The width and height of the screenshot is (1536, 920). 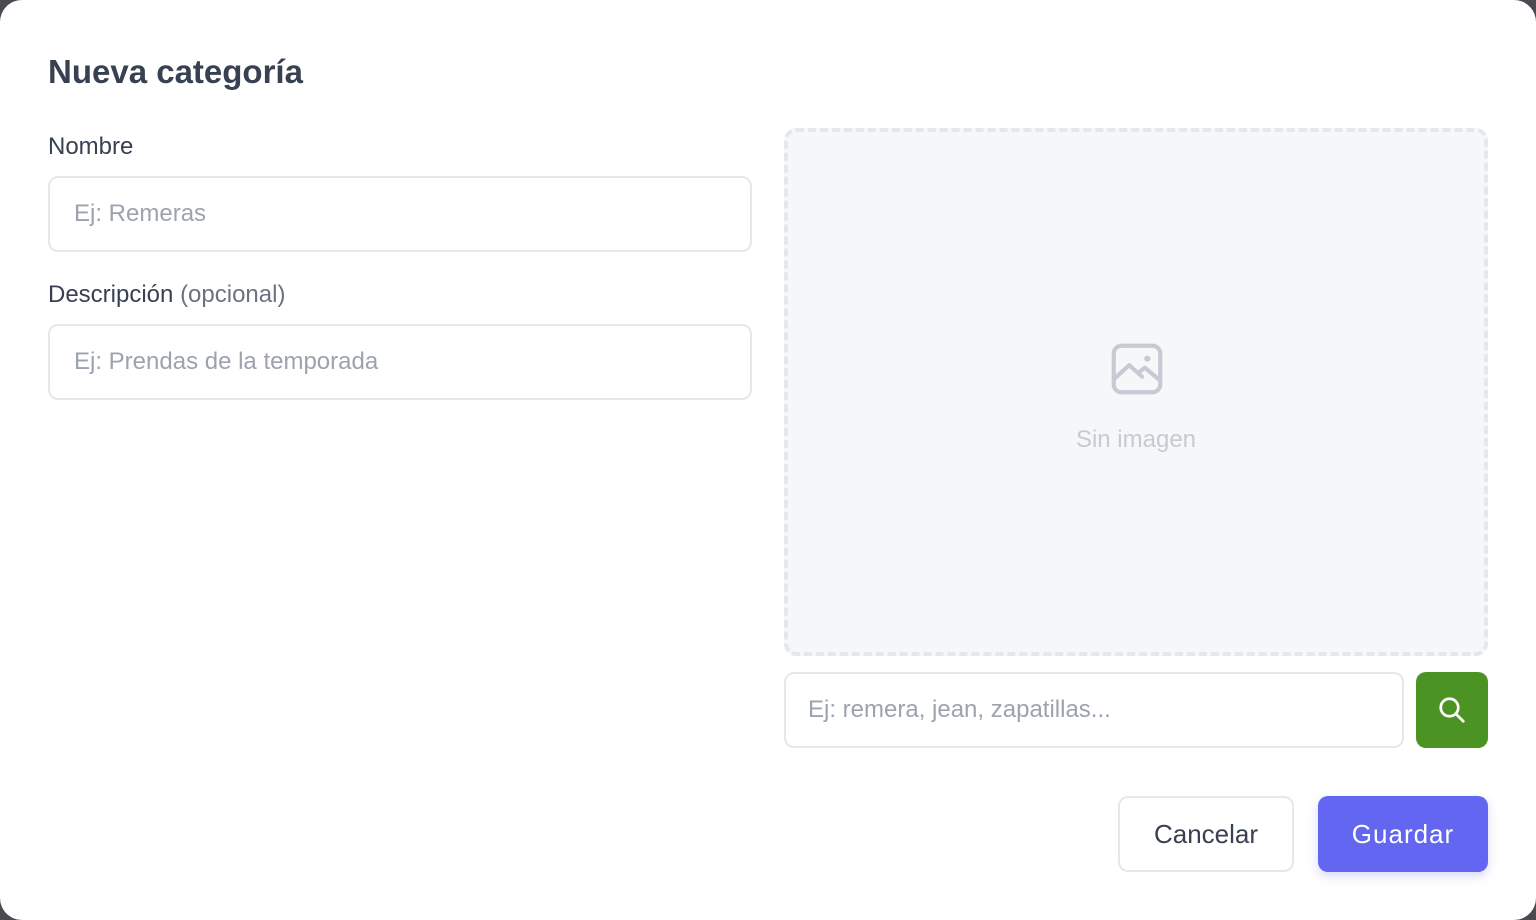 What do you see at coordinates (111, 294) in the screenshot?
I see `description-label-text: Descripción` at bounding box center [111, 294].